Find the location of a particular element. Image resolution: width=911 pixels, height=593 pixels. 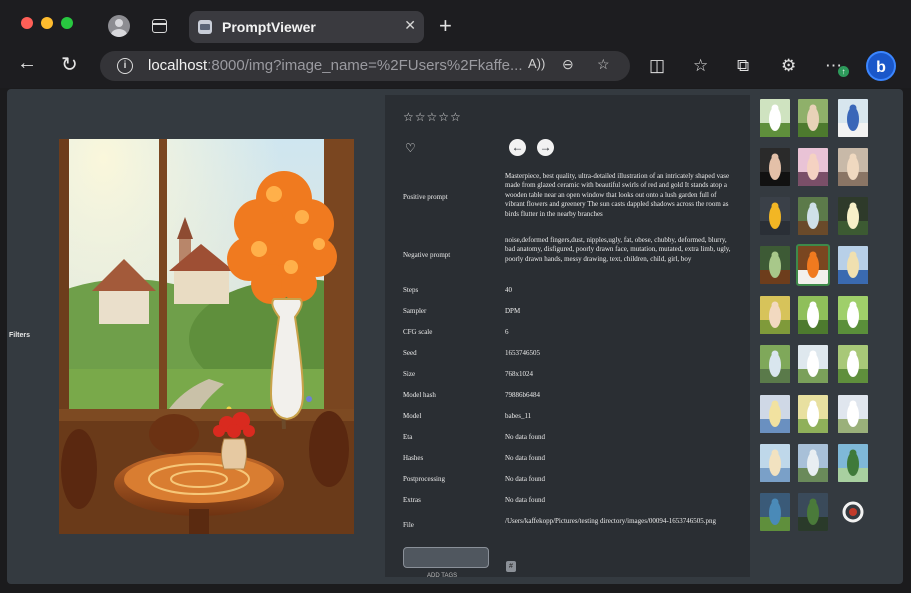

profile-avatar-icon is located at coordinates (119, 26).